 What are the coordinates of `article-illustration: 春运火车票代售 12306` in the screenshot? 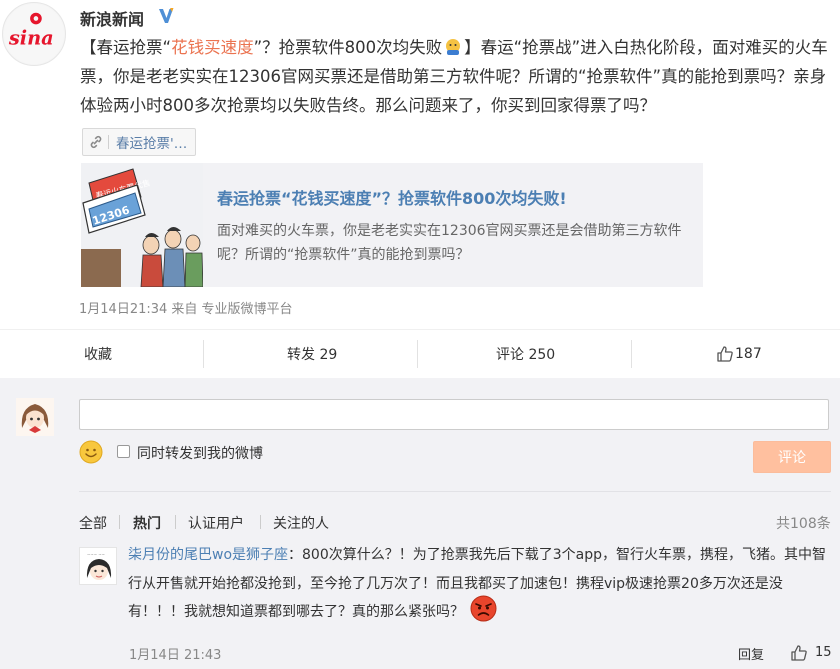 It's located at (142, 225).